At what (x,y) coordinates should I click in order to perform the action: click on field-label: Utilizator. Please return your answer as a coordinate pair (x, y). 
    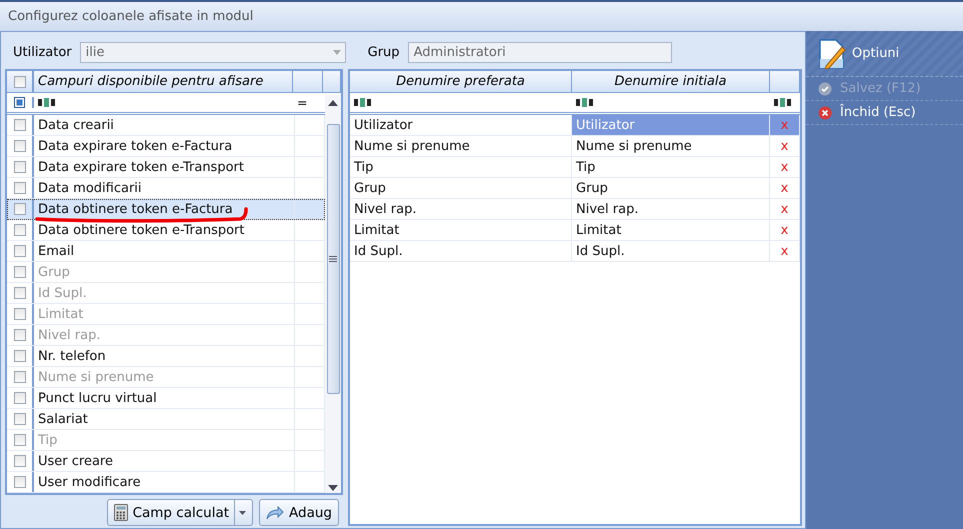
    Looking at the image, I should click on (42, 52).